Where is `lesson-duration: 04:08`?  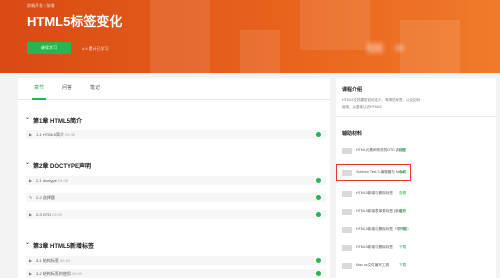
lesson-duration: 04:08 is located at coordinates (63, 180).